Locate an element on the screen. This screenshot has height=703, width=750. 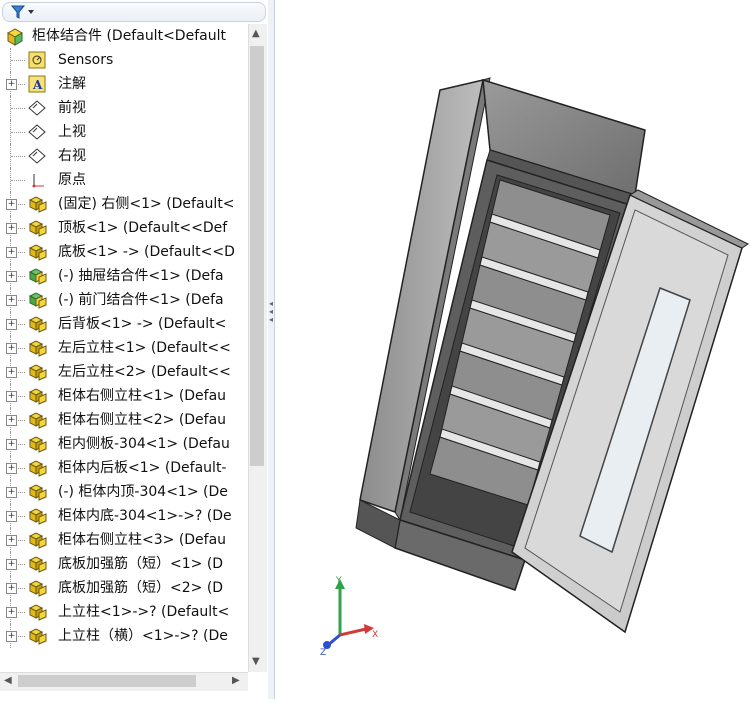
x-axis-icon is located at coordinates (353, 632).